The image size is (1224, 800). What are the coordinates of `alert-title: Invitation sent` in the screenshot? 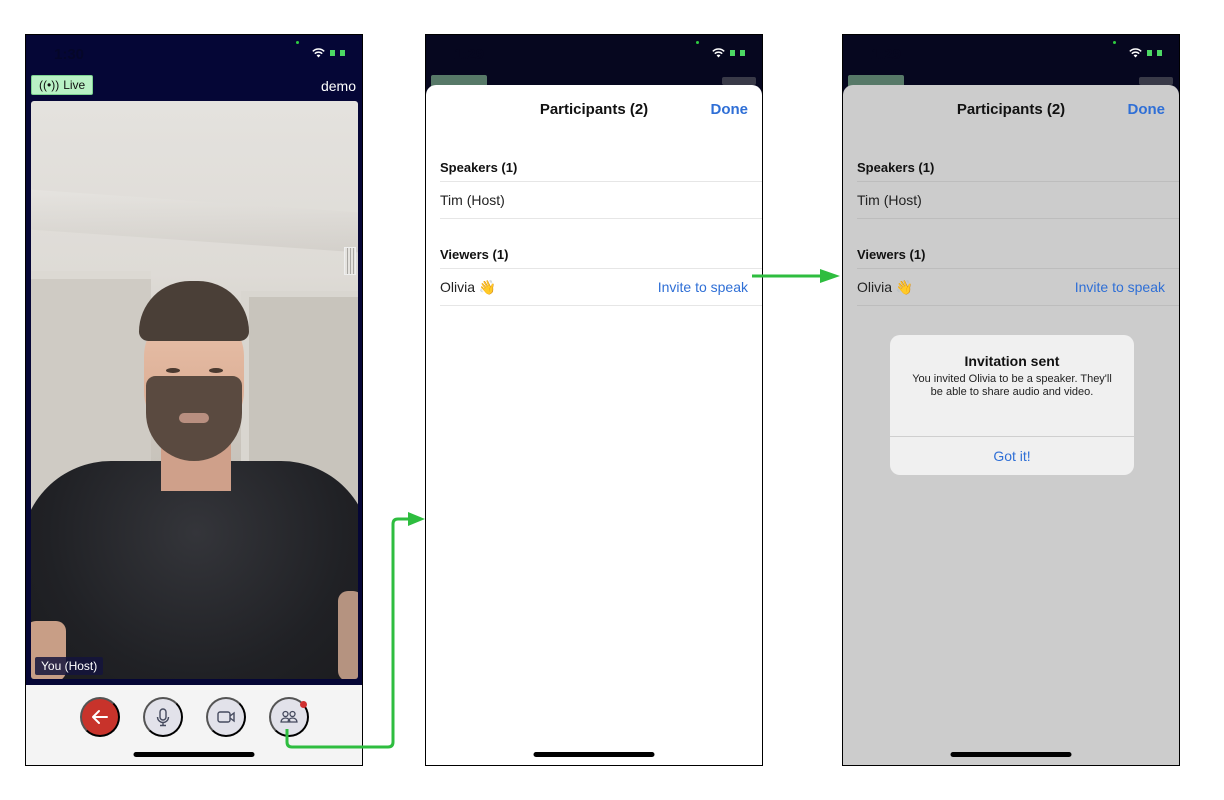 It's located at (1012, 361).